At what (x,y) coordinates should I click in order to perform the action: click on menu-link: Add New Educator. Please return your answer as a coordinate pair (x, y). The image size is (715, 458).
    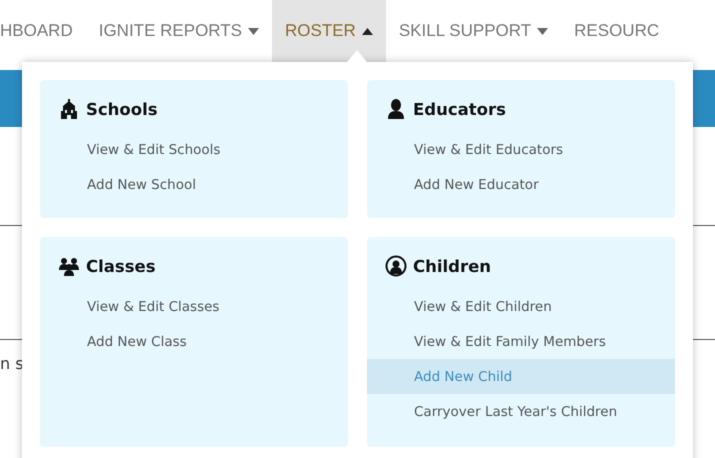
    Looking at the image, I should click on (521, 184).